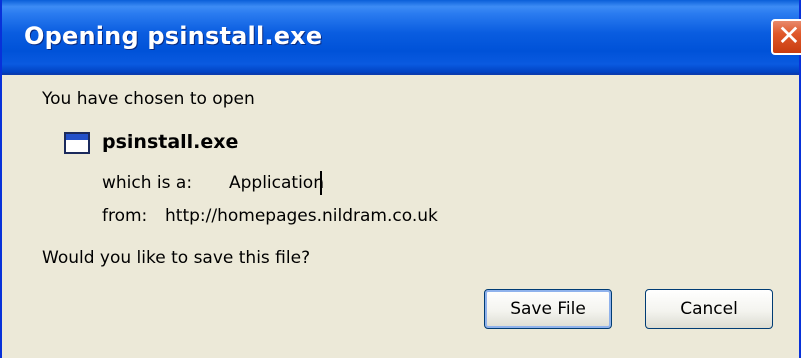  I want to click on save-file-button: Save File, so click(548, 309).